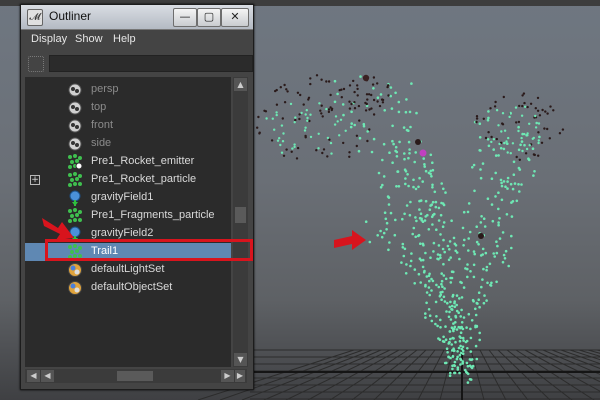  What do you see at coordinates (122, 233) in the screenshot?
I see `outliner-item-label: gravityField2` at bounding box center [122, 233].